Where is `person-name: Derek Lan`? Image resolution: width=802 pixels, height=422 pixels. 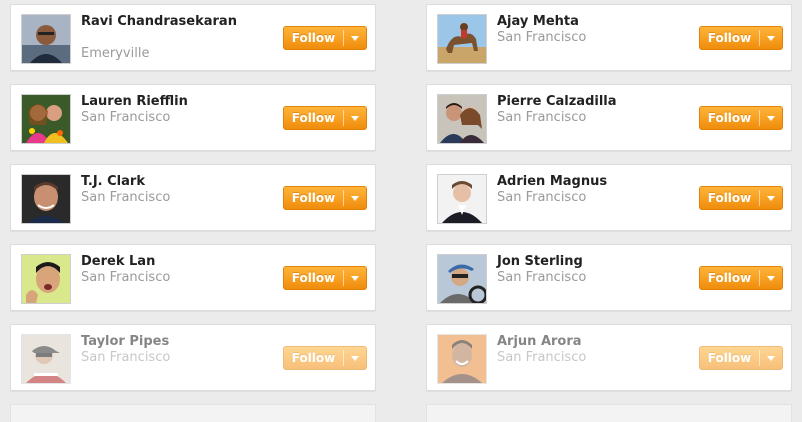
person-name: Derek Lan is located at coordinates (176, 262).